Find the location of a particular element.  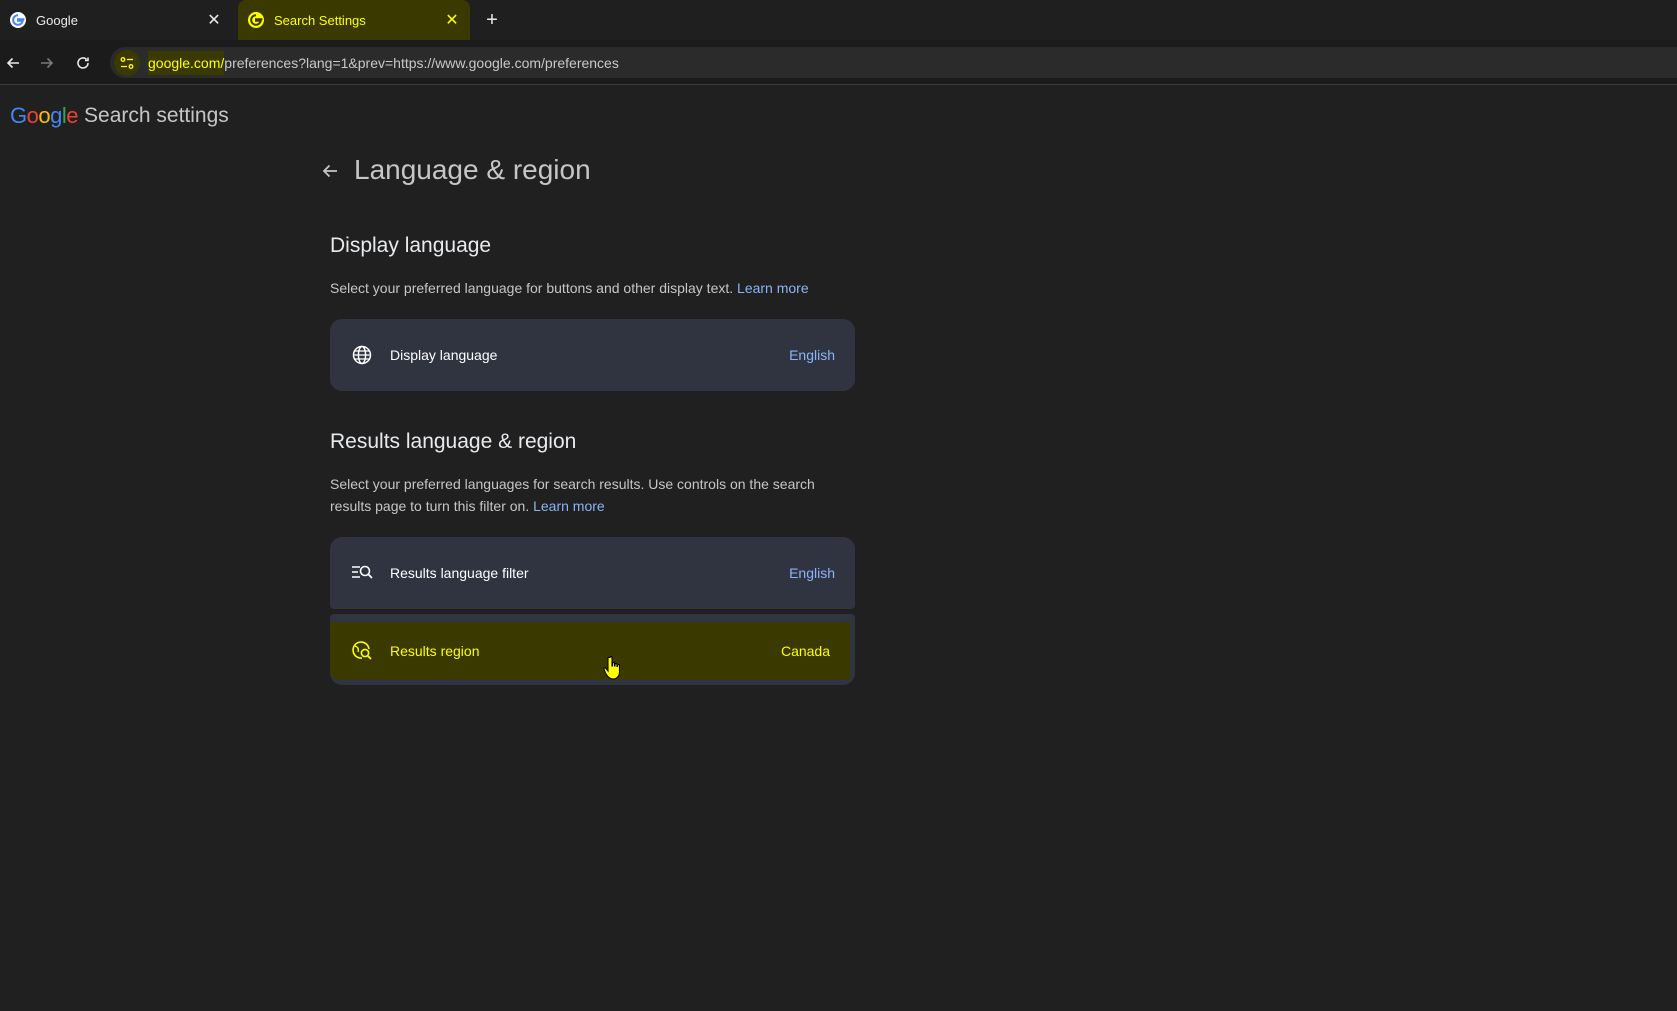

tab-label: Google is located at coordinates (57, 20).